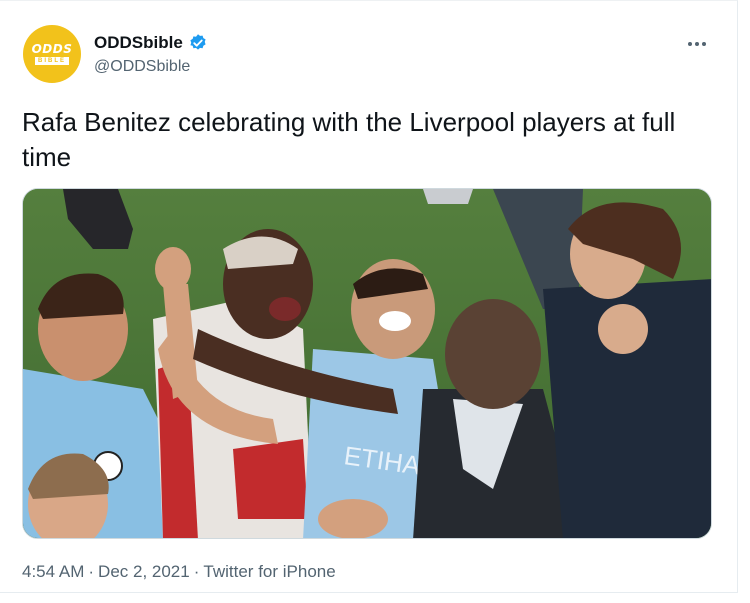  I want to click on avatar-logo-text: ODDS, so click(52, 49).